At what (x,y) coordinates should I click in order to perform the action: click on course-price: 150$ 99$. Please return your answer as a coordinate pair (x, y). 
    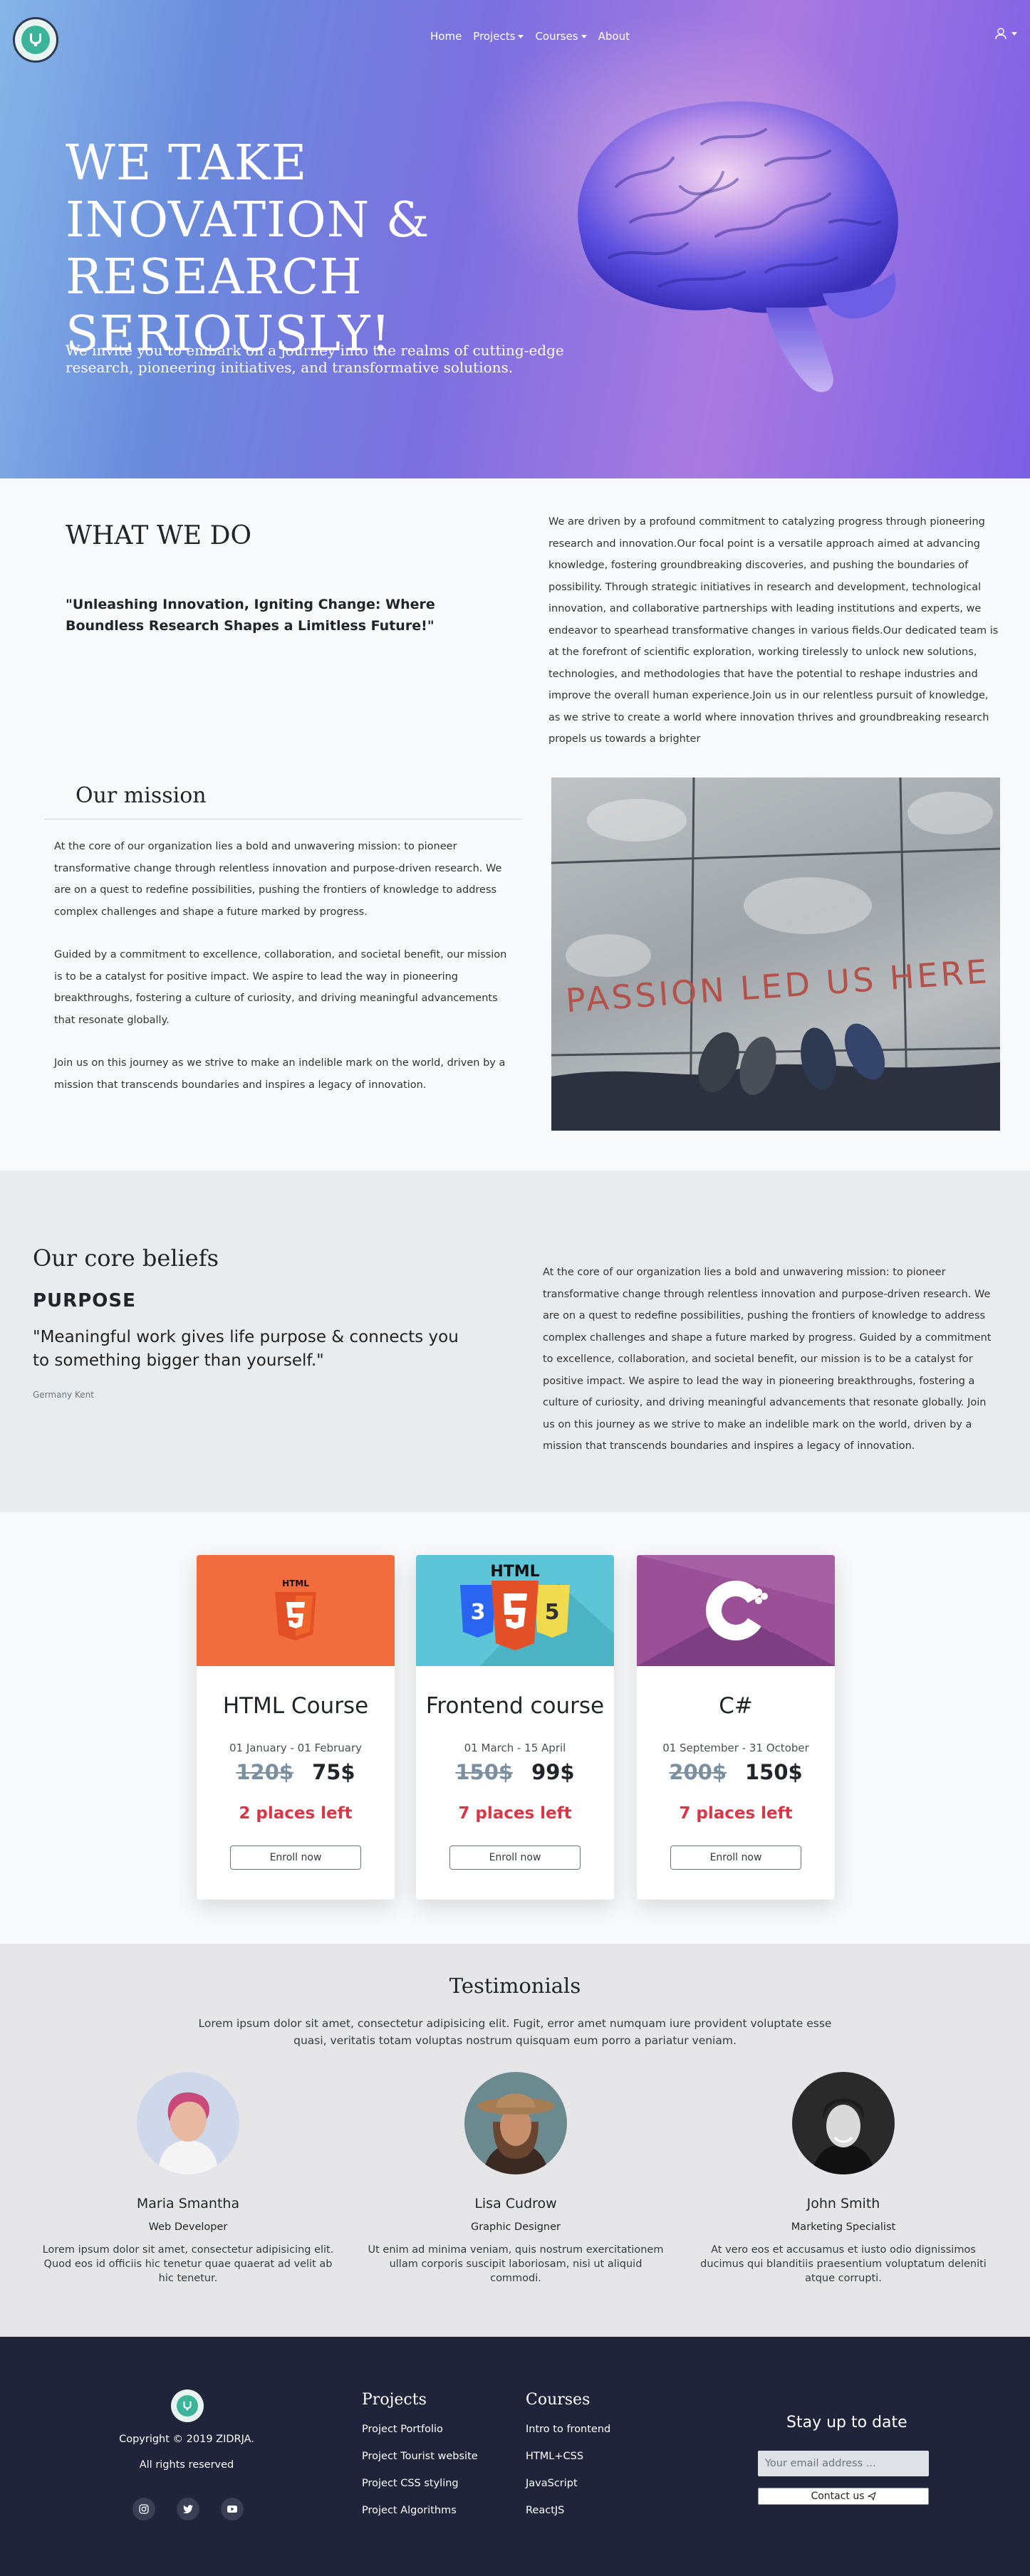
    Looking at the image, I should click on (515, 1772).